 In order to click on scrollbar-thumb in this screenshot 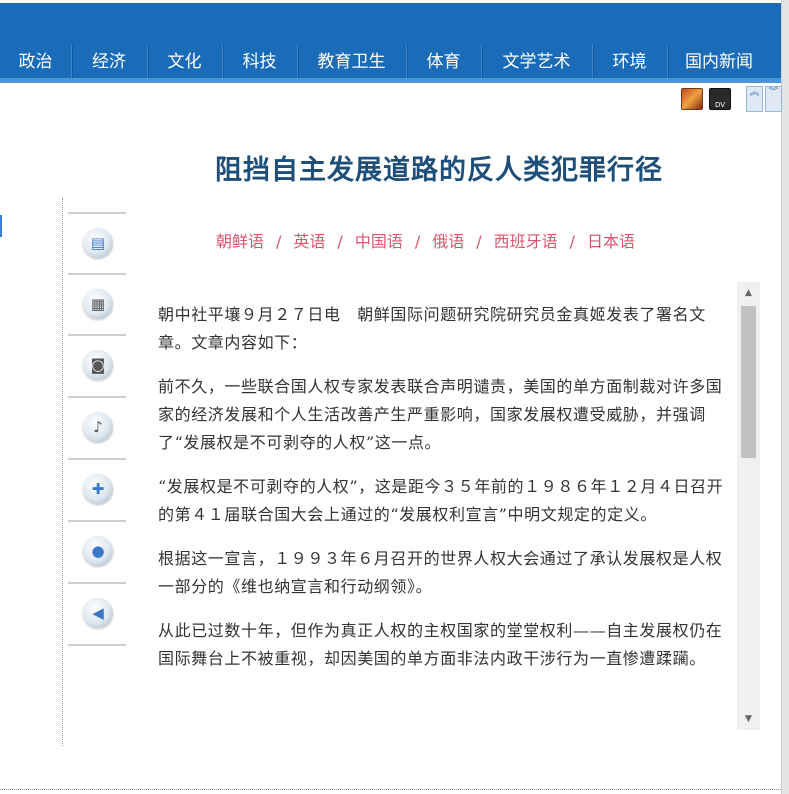, I will do `click(748, 382)`.